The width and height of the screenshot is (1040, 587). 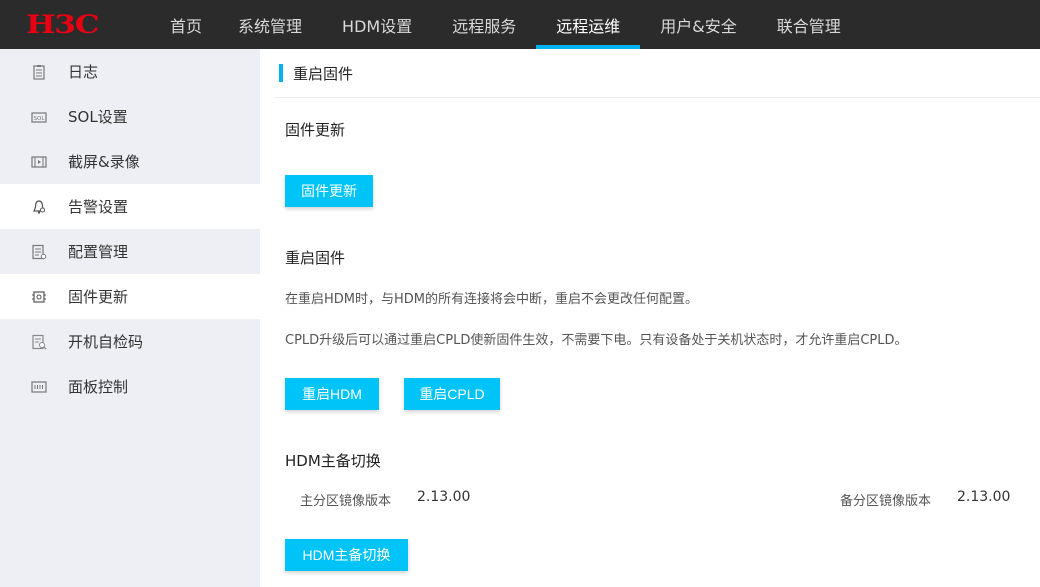 What do you see at coordinates (130, 296) in the screenshot?
I see `sidebar-item-firmware-update: 固件更新` at bounding box center [130, 296].